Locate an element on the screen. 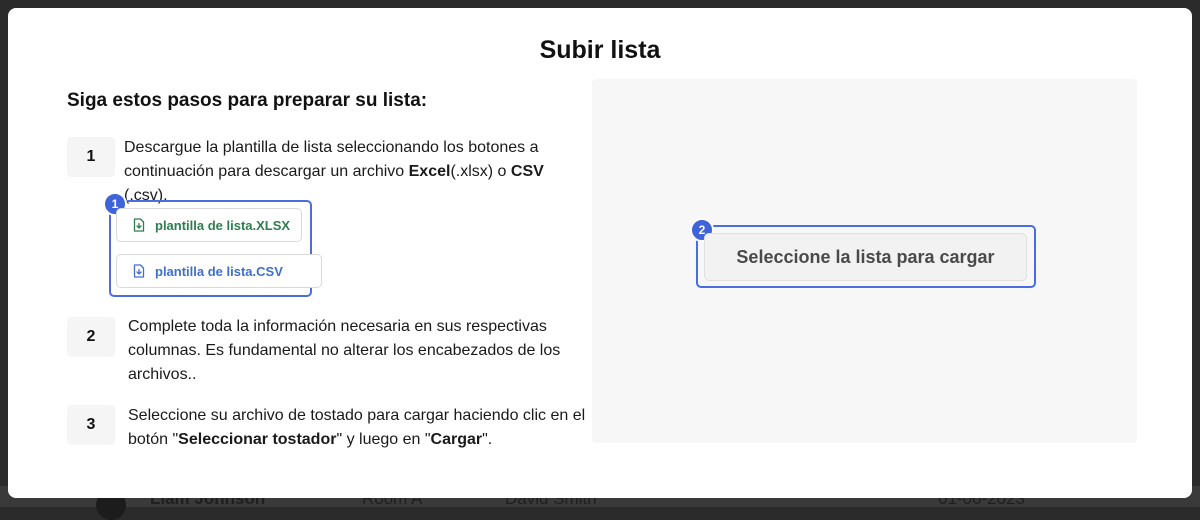 Image resolution: width=1200 pixels, height=520 pixels. modal-title: Subir lista is located at coordinates (600, 50).